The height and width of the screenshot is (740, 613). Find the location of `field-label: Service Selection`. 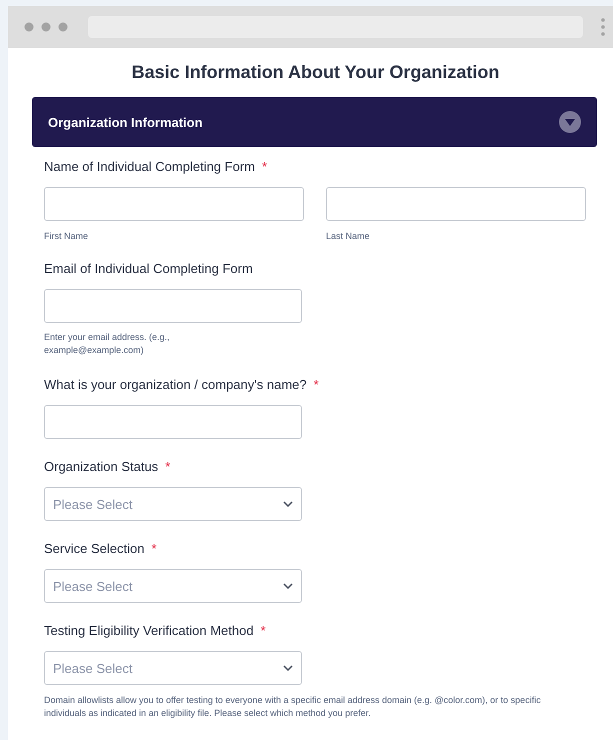

field-label: Service Selection is located at coordinates (94, 548).